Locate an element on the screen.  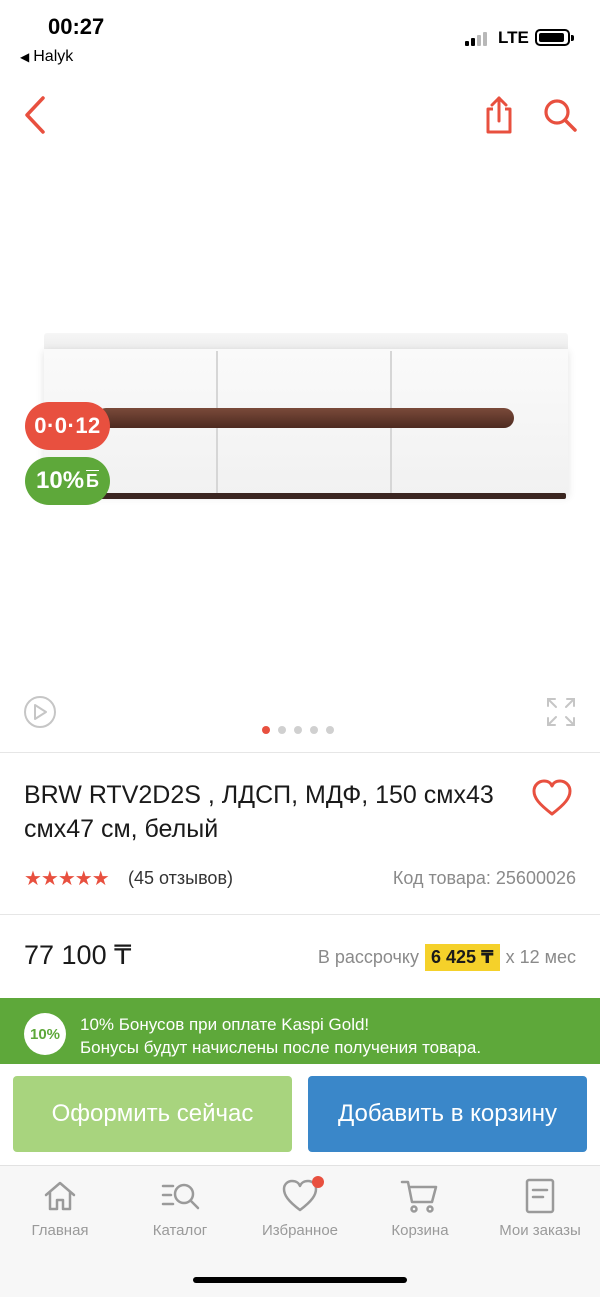
status-bar: 00:27 ◀ Halyk LTE is located at coordinates (300, 37).